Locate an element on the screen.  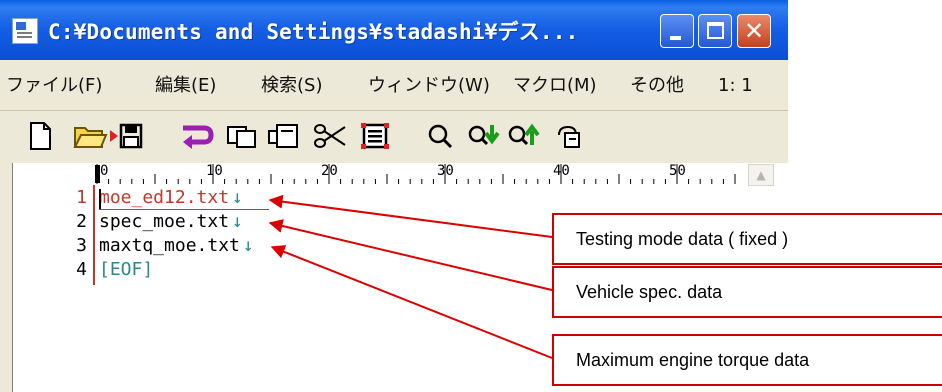
callout-text: Vehicle spec. data is located at coordinates (649, 292).